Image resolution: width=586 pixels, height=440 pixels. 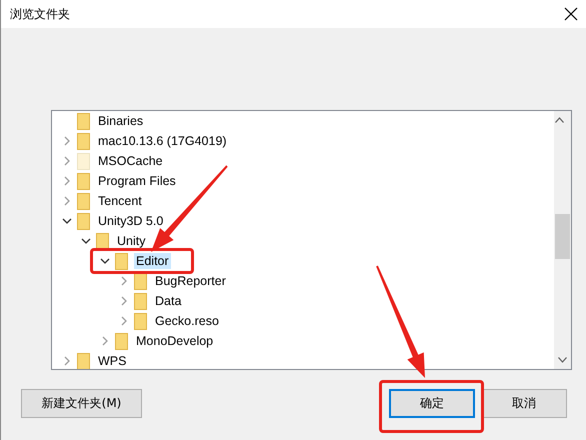 I want to click on tree-item: MSOCache, so click(x=130, y=161).